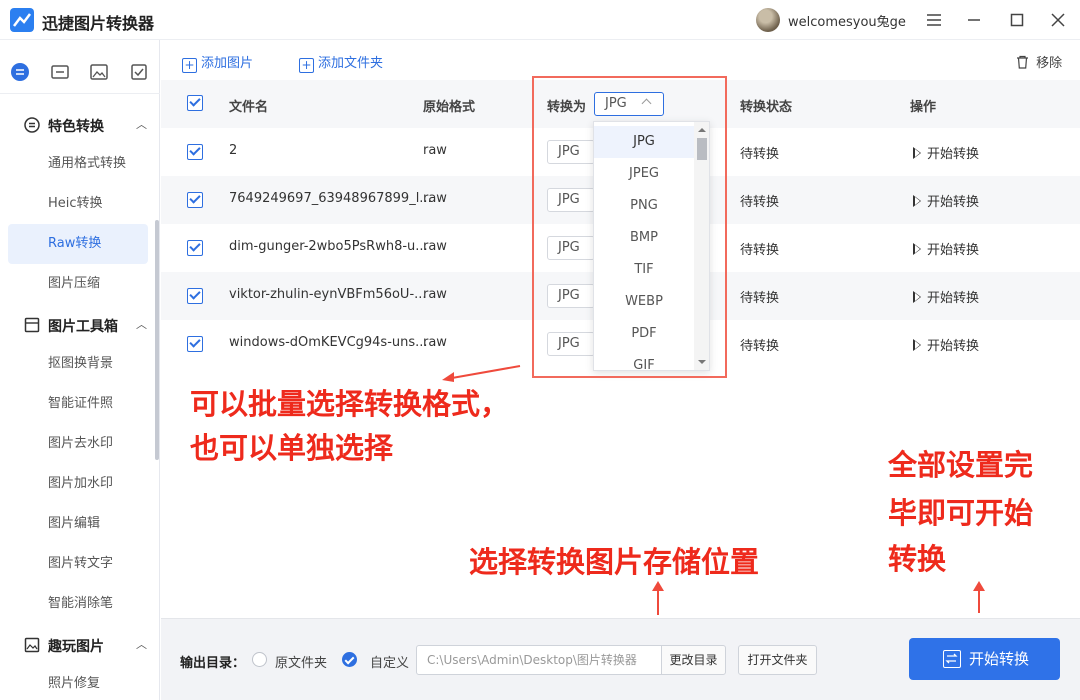 This screenshot has width=1080, height=700. I want to click on minimize-icon, so click(974, 20).